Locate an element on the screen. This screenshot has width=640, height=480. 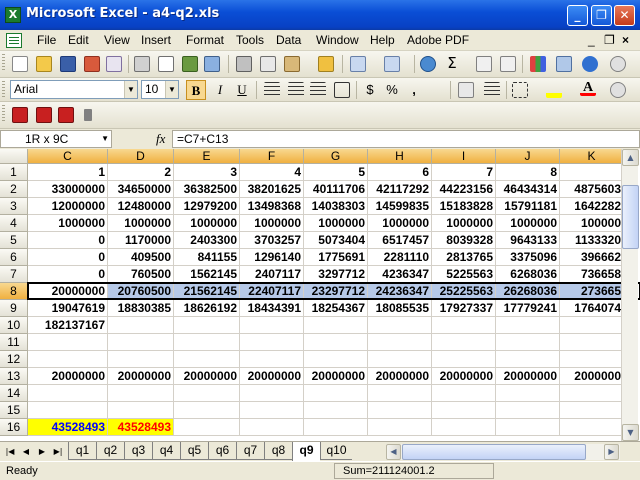
spelling-icon is located at coordinates (190, 64).